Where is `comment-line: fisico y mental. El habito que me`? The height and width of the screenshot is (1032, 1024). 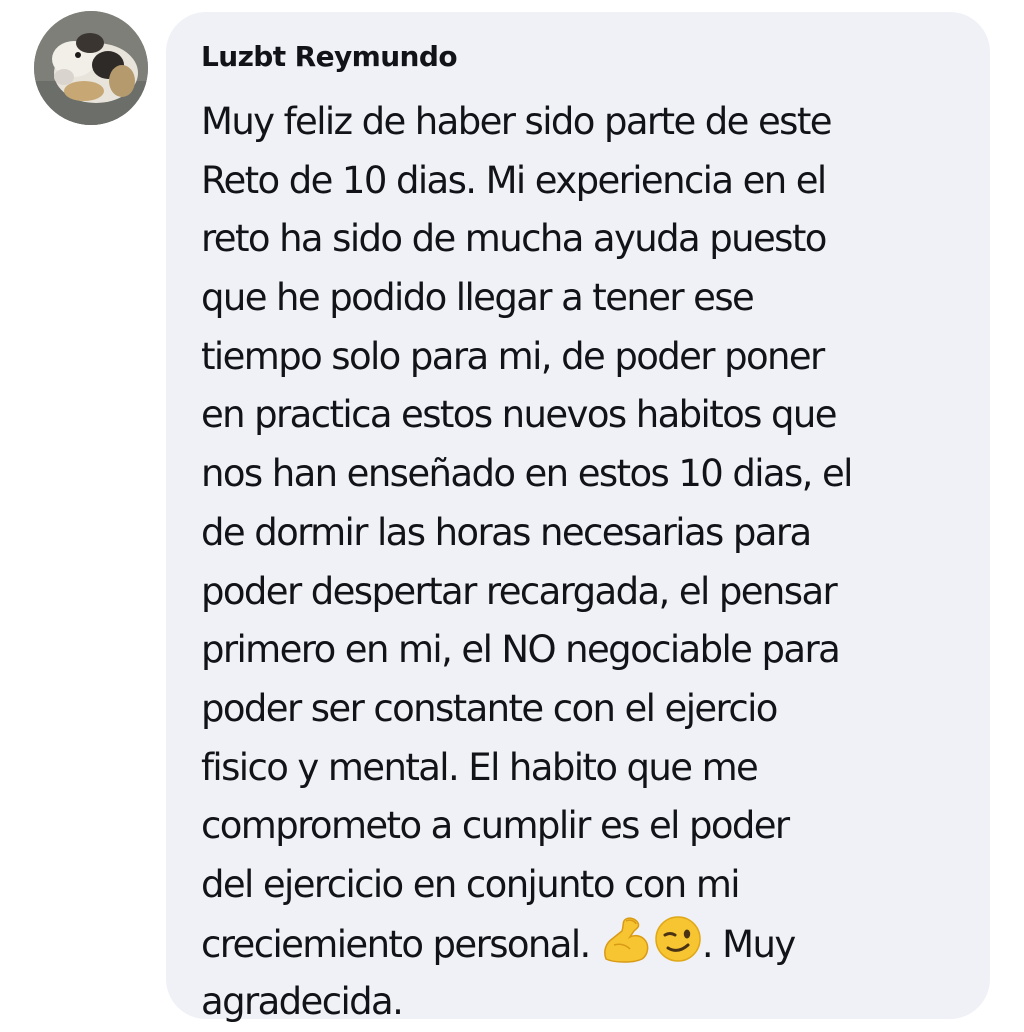
comment-line: fisico y mental. El habito que me is located at coordinates (480, 767).